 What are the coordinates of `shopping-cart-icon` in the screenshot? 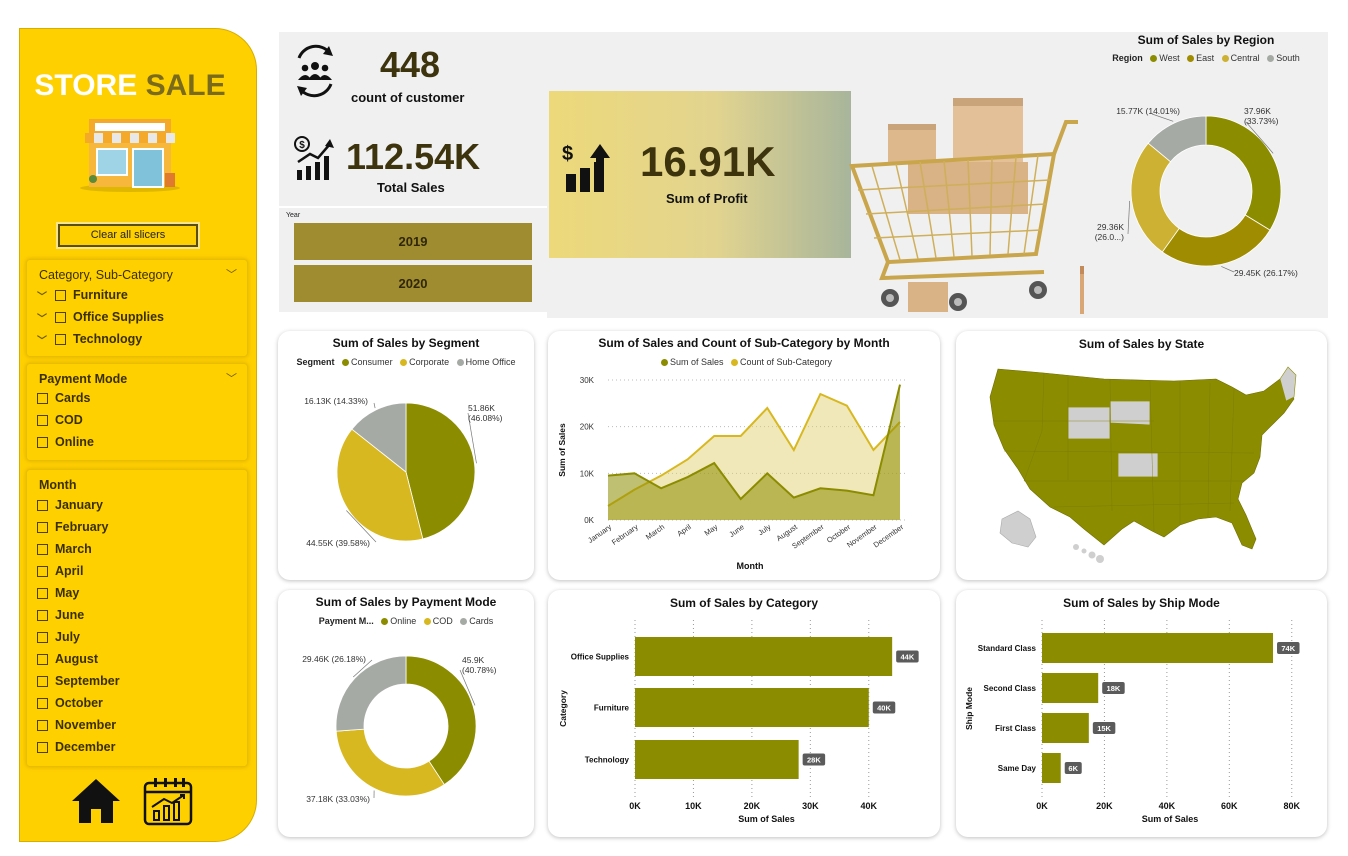 It's located at (963, 205).